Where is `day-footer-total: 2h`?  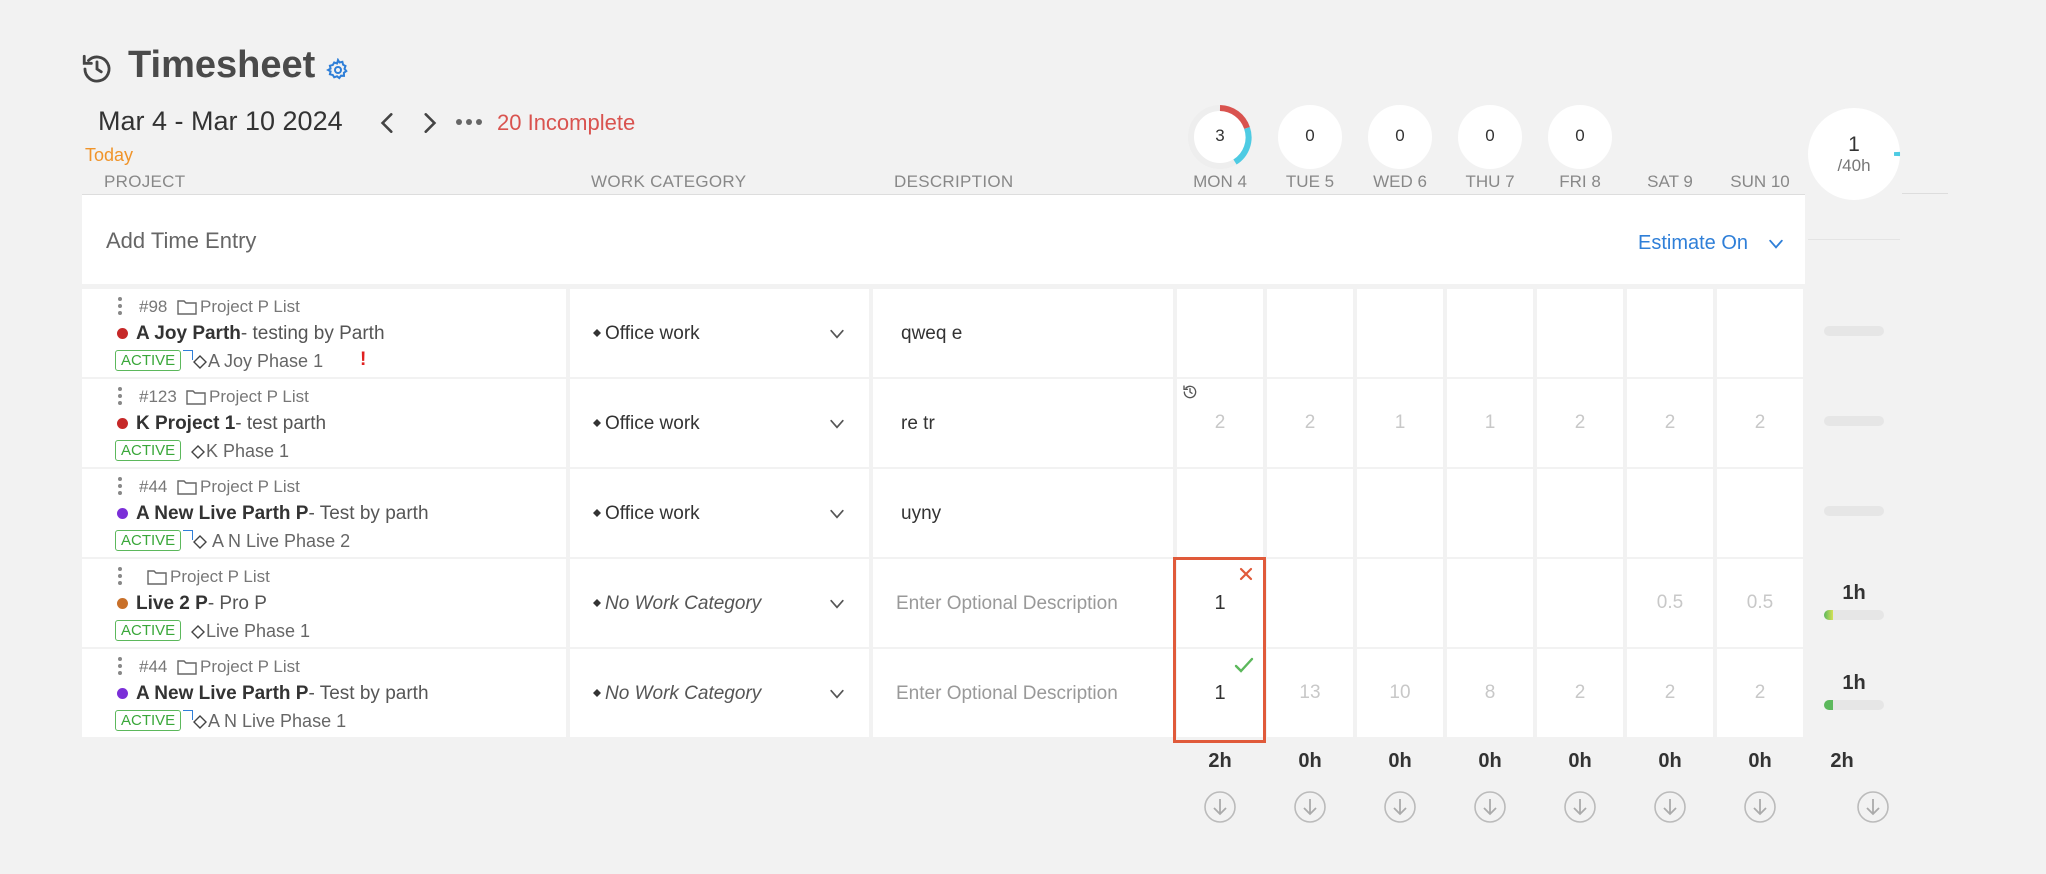 day-footer-total: 2h is located at coordinates (1220, 761).